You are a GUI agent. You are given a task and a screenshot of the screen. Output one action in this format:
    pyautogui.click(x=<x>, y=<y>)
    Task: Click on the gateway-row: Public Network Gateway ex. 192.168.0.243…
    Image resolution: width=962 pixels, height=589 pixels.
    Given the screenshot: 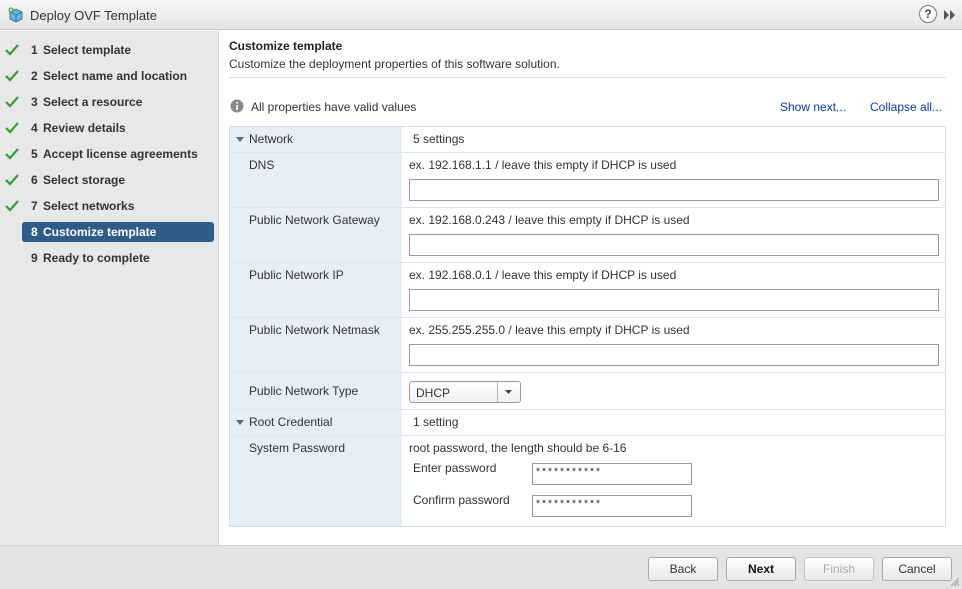 What is the action you would take?
    pyautogui.click(x=587, y=235)
    